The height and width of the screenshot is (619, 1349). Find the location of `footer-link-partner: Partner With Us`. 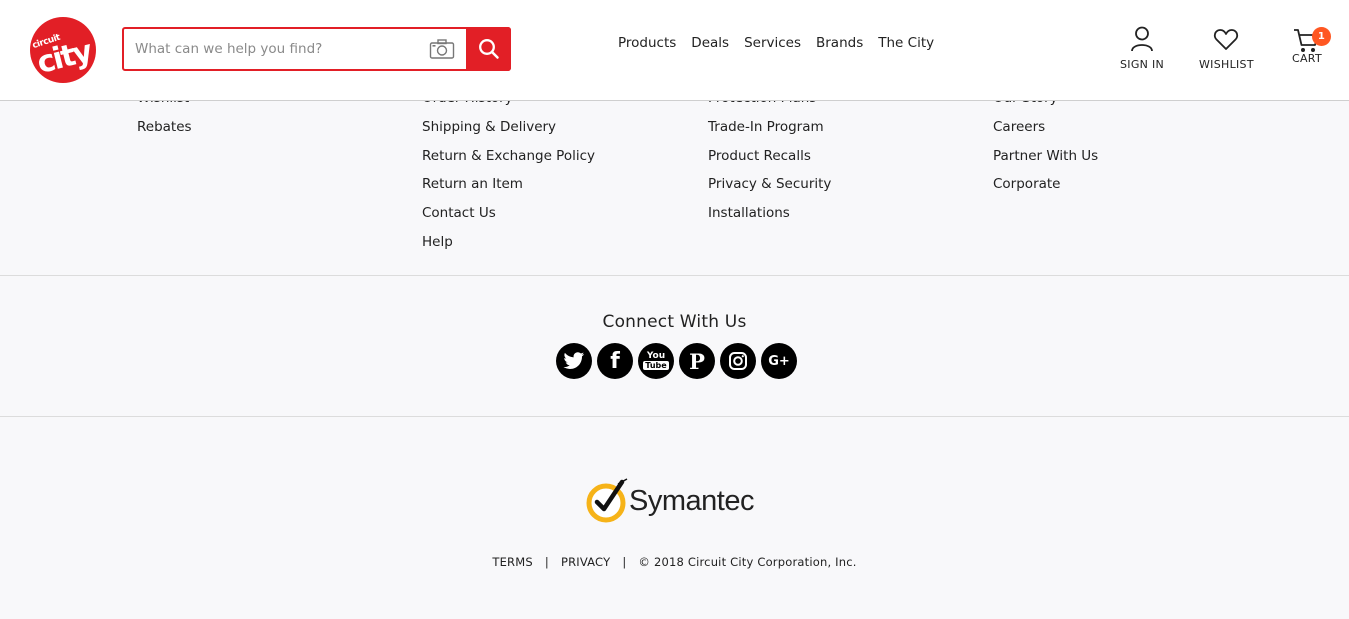

footer-link-partner: Partner With Us is located at coordinates (1045, 156).